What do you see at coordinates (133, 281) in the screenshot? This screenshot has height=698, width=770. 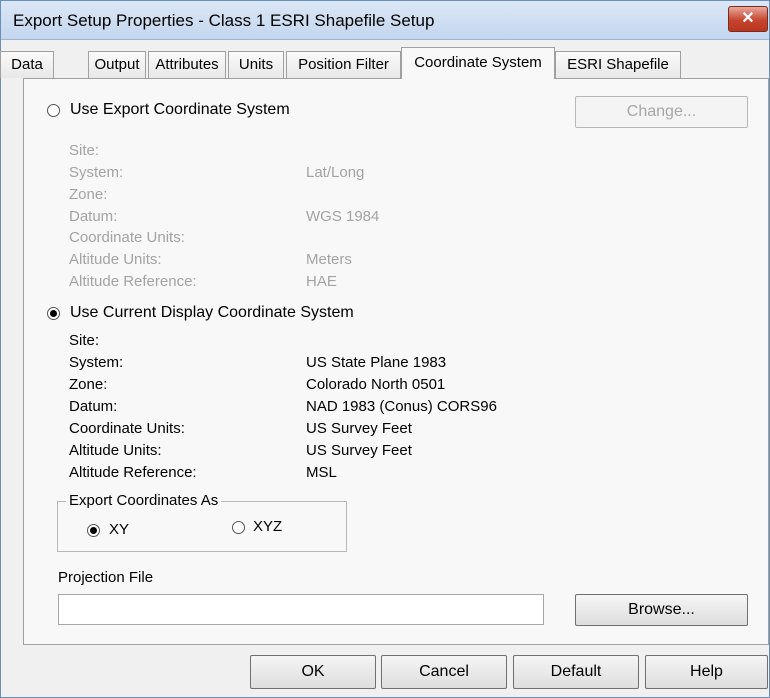 I see `export-alt-ref-label: Altitude Reference:` at bounding box center [133, 281].